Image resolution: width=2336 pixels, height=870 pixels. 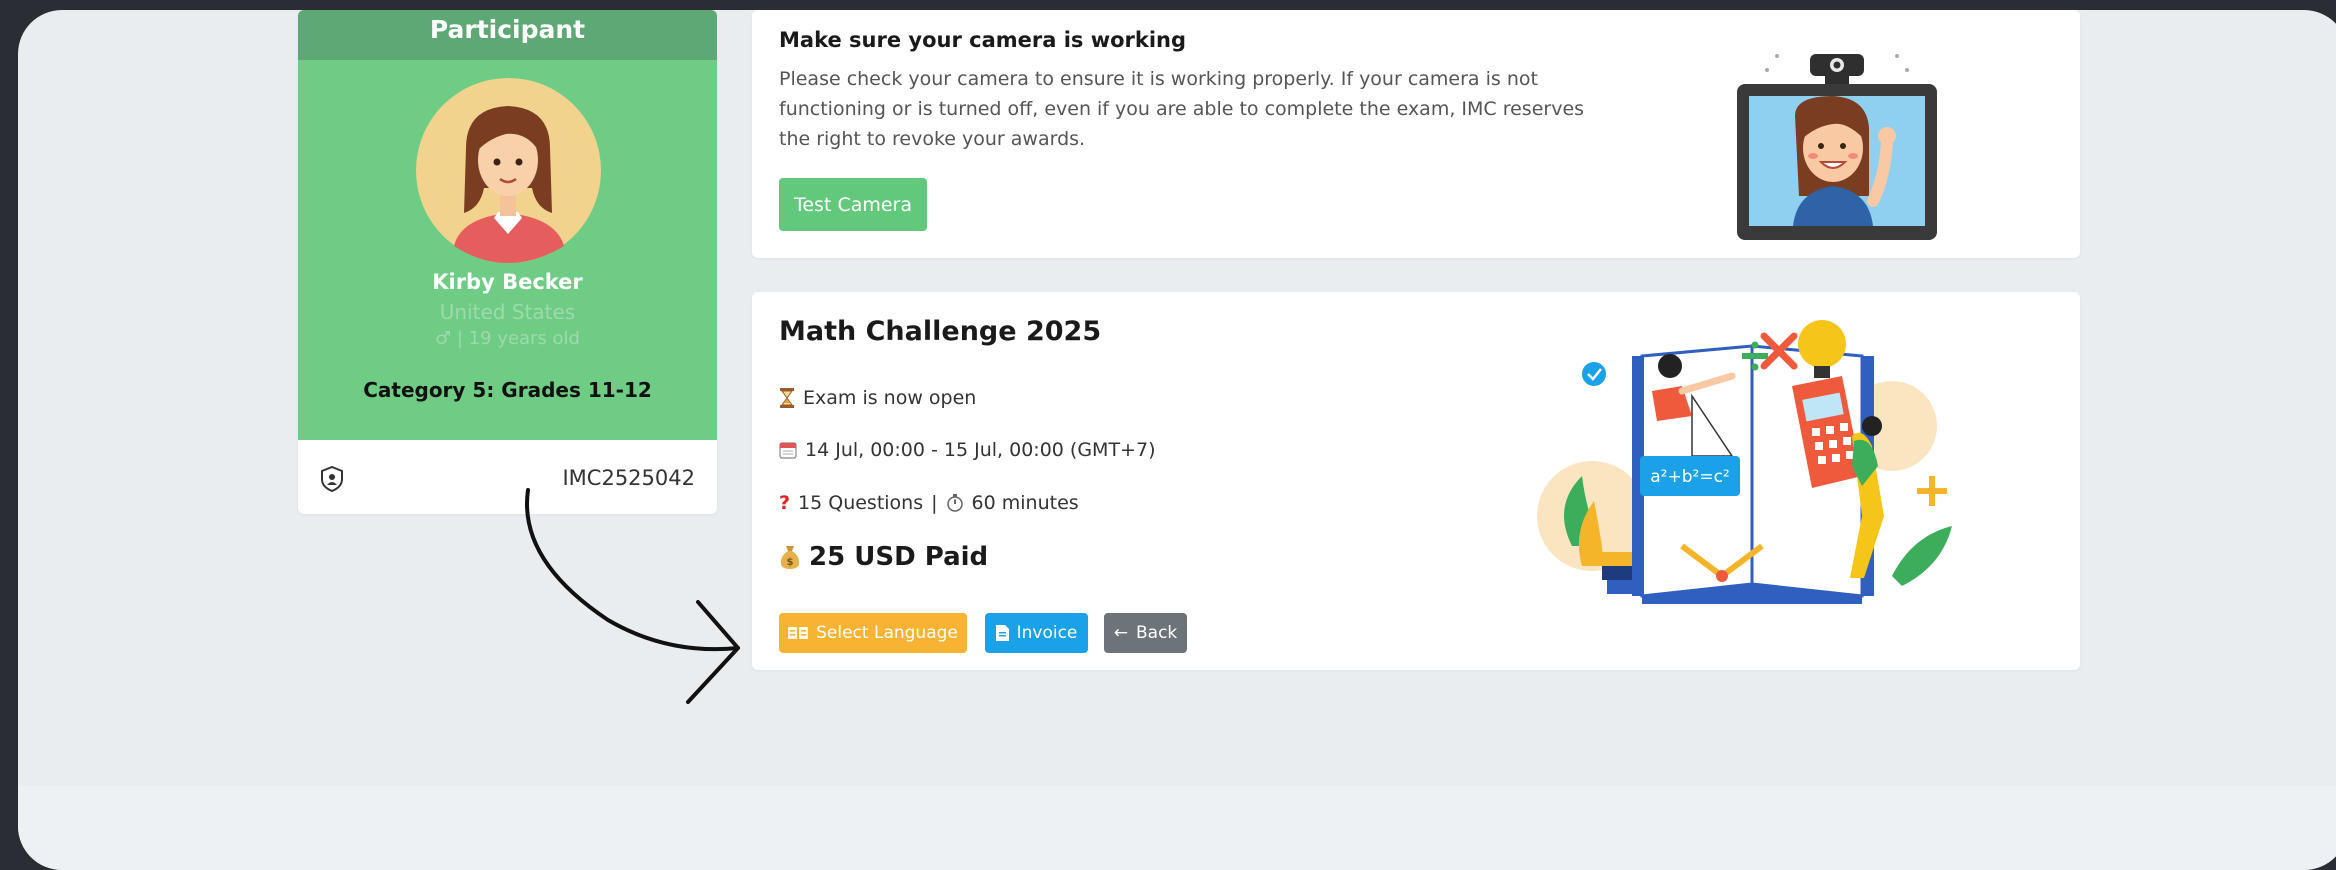 I want to click on exam-schedule: 14 Jul, 00:00 - 15 Jul, 00:00 (GMT+7), so click(x=967, y=450).